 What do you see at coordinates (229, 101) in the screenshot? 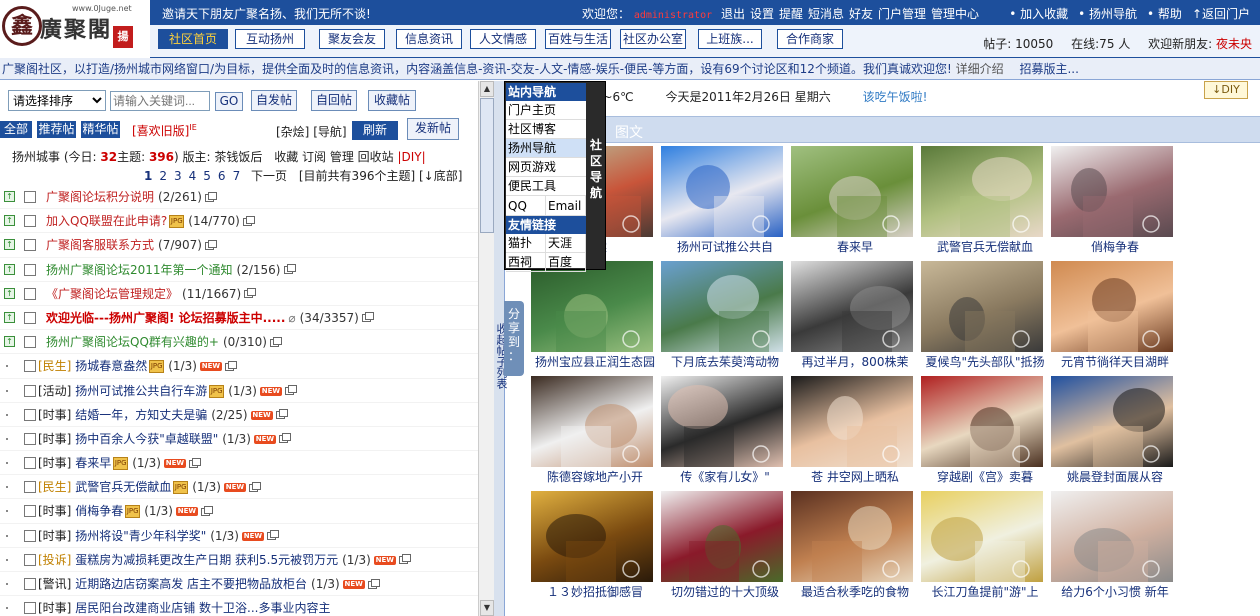
I see `go-button: GO` at bounding box center [229, 101].